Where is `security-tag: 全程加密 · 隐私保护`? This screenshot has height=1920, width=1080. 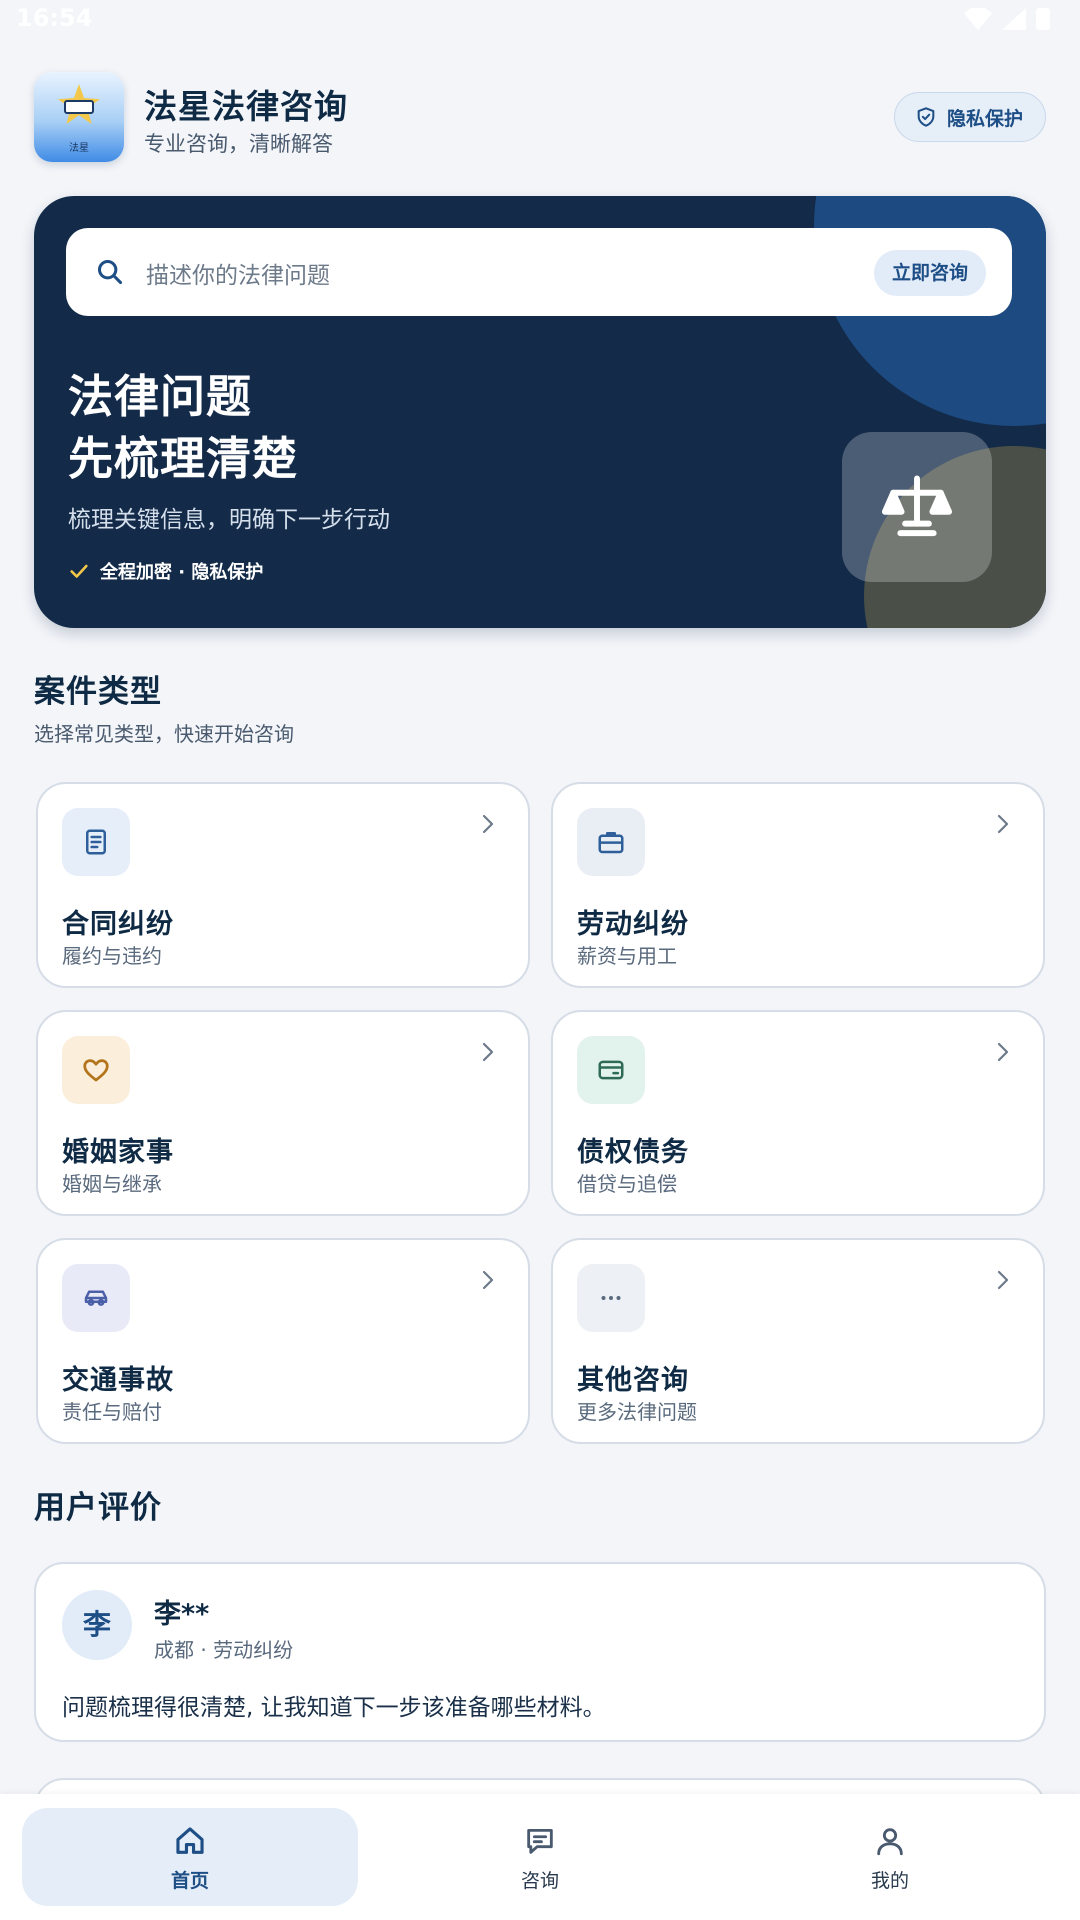 security-tag: 全程加密 · 隐私保护 is located at coordinates (165, 571).